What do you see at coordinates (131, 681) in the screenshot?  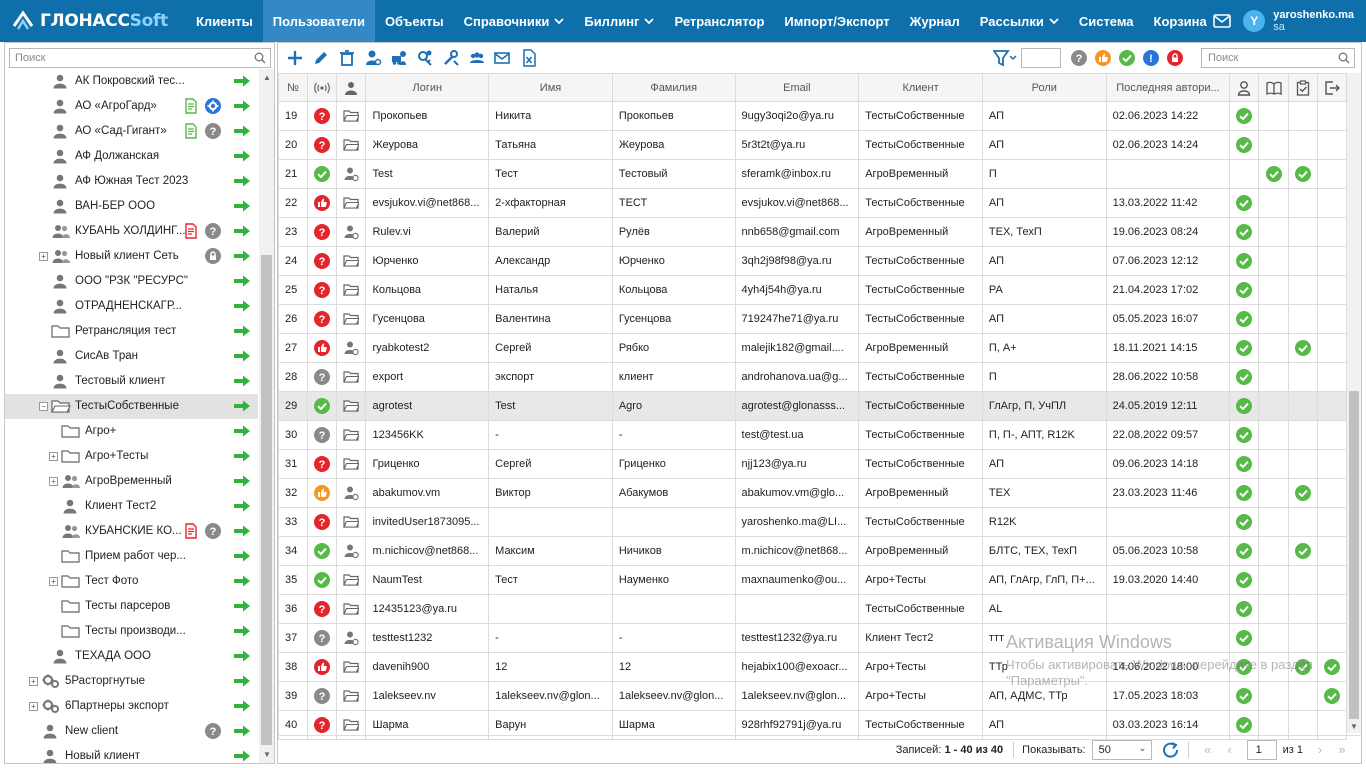 I see `tree-item: +5Расторгнутые` at bounding box center [131, 681].